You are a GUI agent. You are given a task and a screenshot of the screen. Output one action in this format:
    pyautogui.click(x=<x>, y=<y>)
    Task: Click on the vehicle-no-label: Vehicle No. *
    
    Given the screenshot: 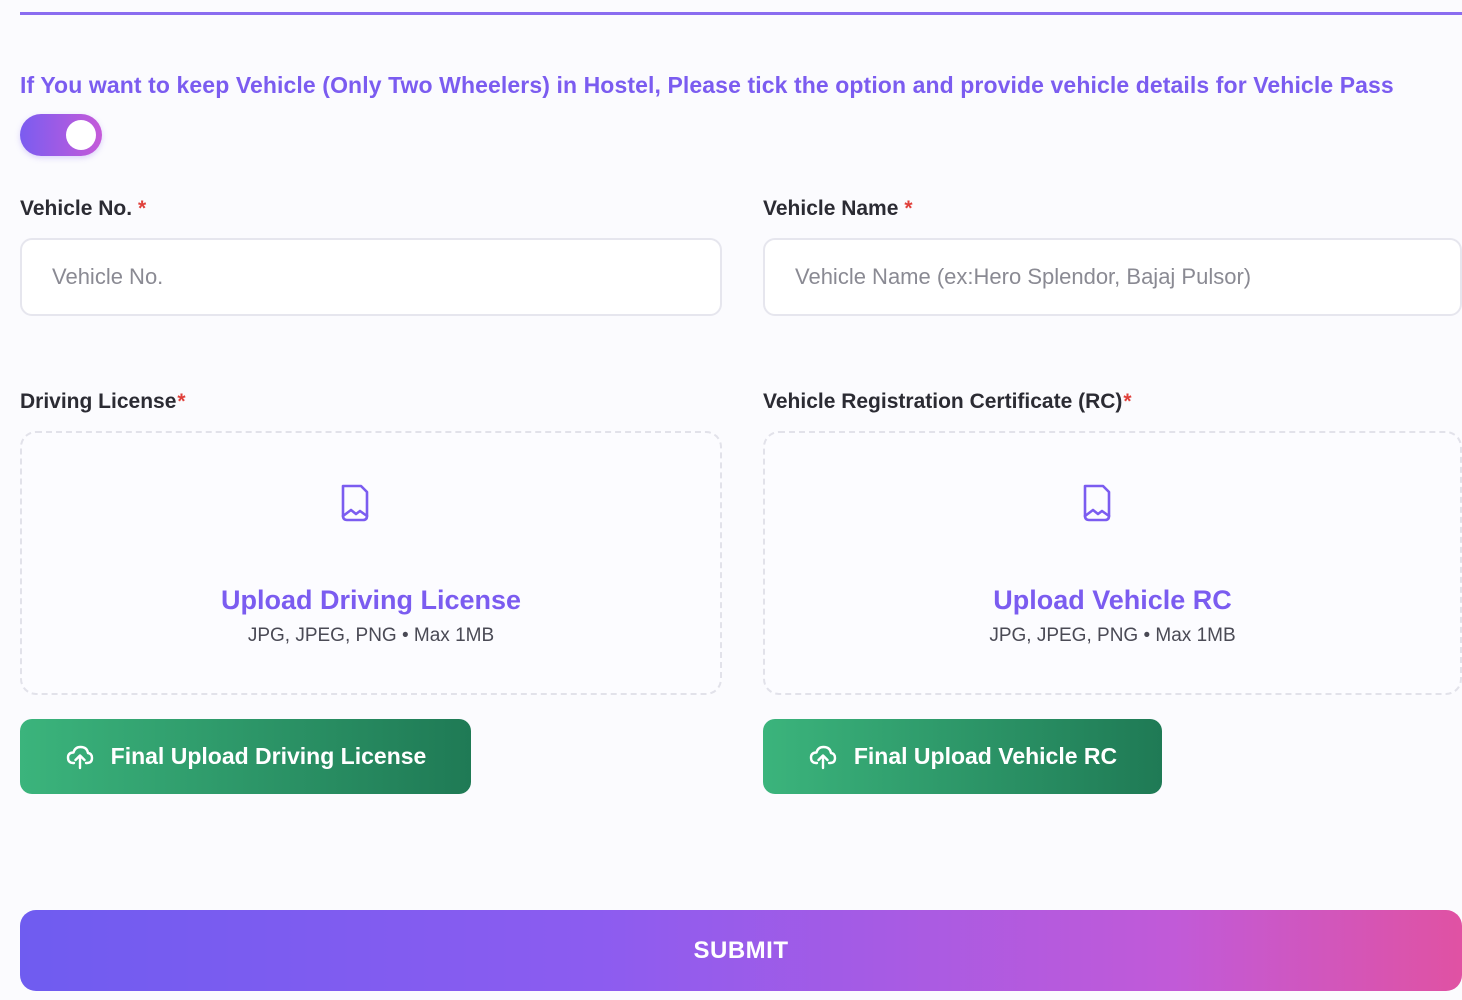 What is the action you would take?
    pyautogui.click(x=83, y=209)
    